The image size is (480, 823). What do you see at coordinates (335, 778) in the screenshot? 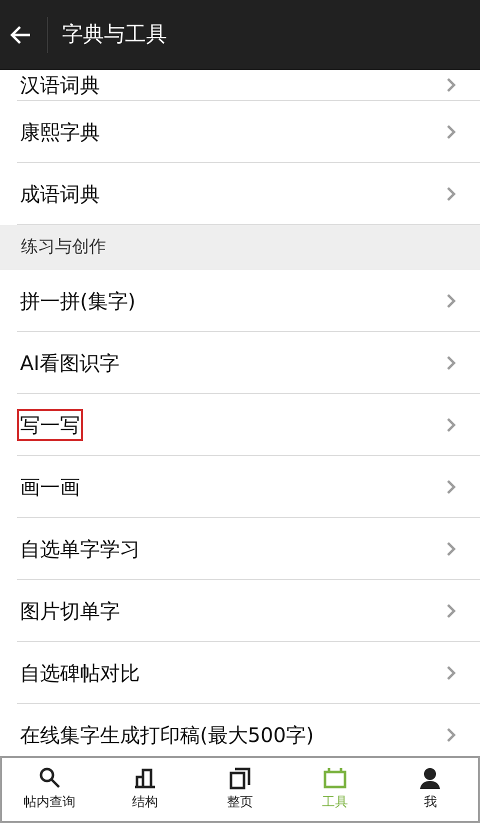
I see `calendar-icon` at bounding box center [335, 778].